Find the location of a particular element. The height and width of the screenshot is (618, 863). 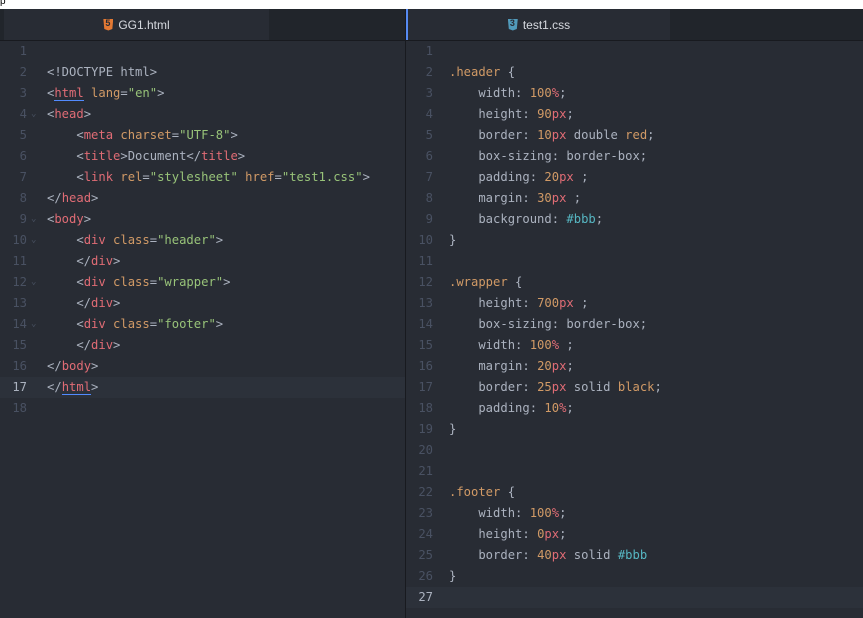

window-top-strip-text: p is located at coordinates (3, 3).